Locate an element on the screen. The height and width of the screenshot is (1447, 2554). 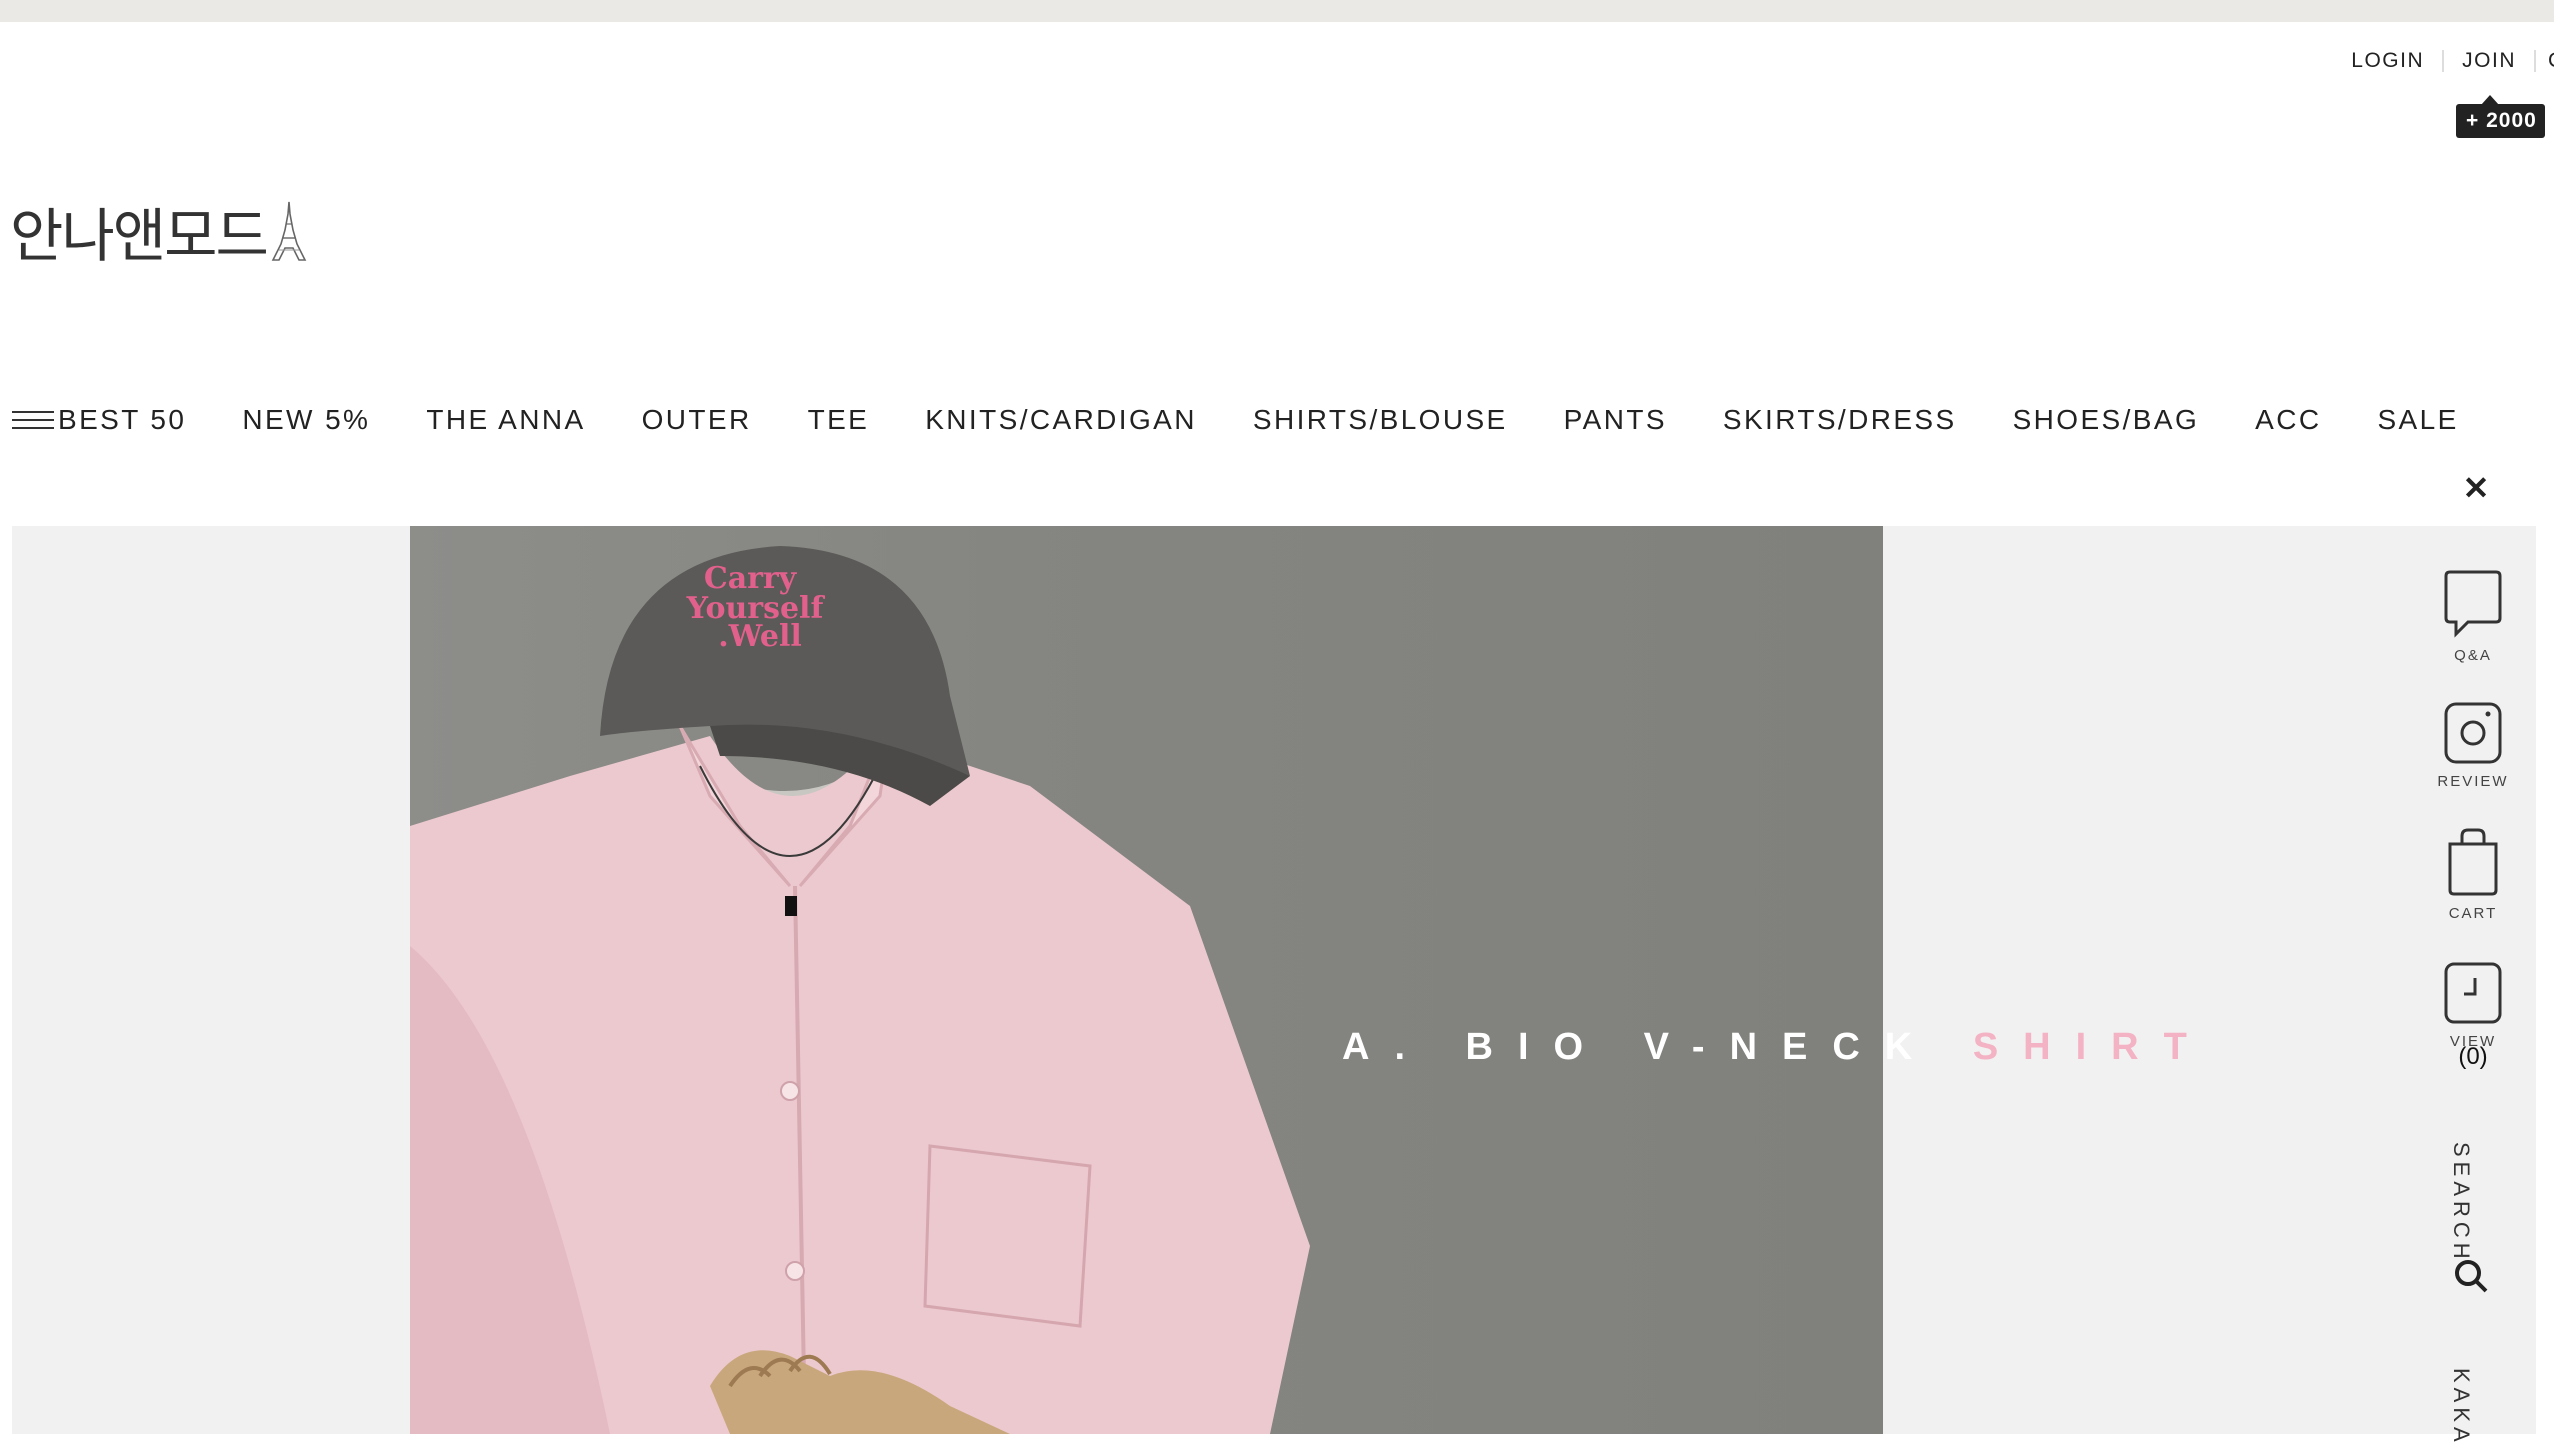
quick-review-label: REVIEW is located at coordinates (2473, 781).